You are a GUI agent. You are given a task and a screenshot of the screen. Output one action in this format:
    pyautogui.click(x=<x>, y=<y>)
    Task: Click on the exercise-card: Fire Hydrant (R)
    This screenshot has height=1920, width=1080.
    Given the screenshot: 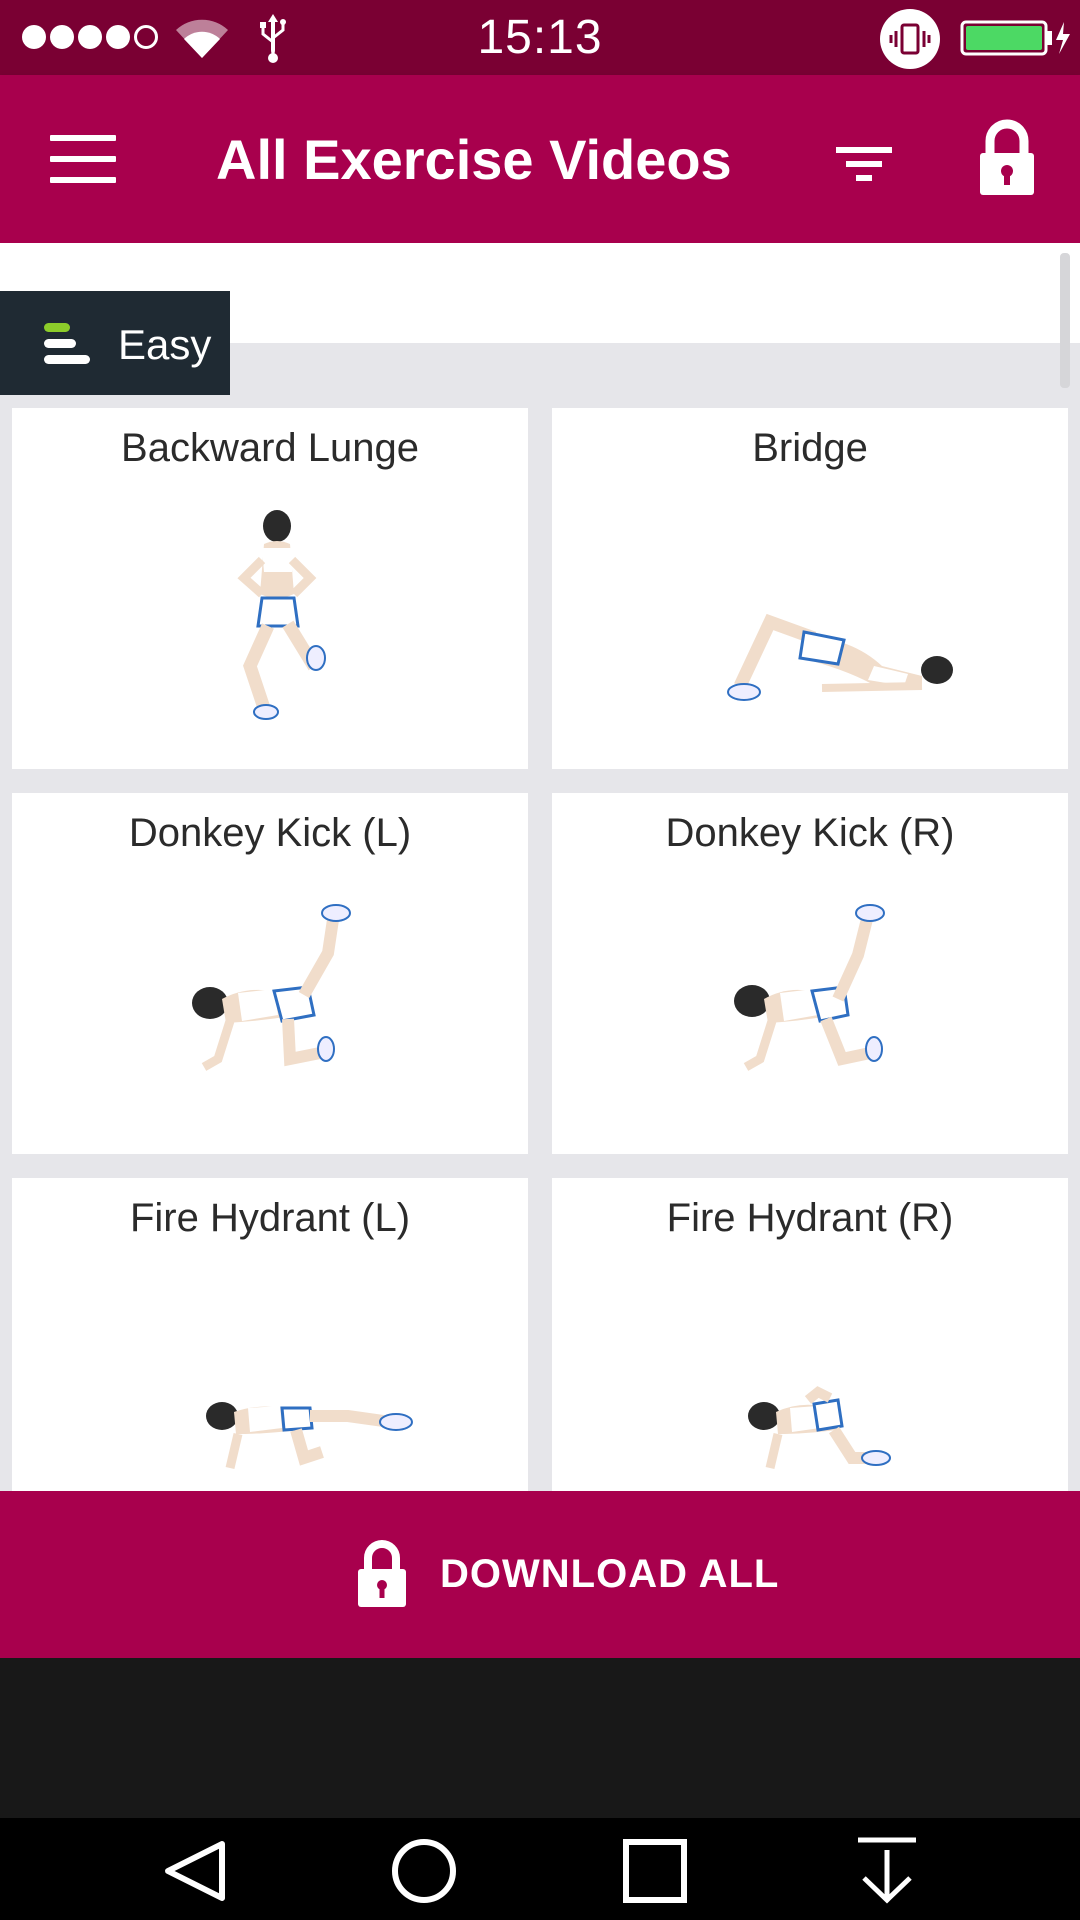 What is the action you would take?
    pyautogui.click(x=810, y=1334)
    